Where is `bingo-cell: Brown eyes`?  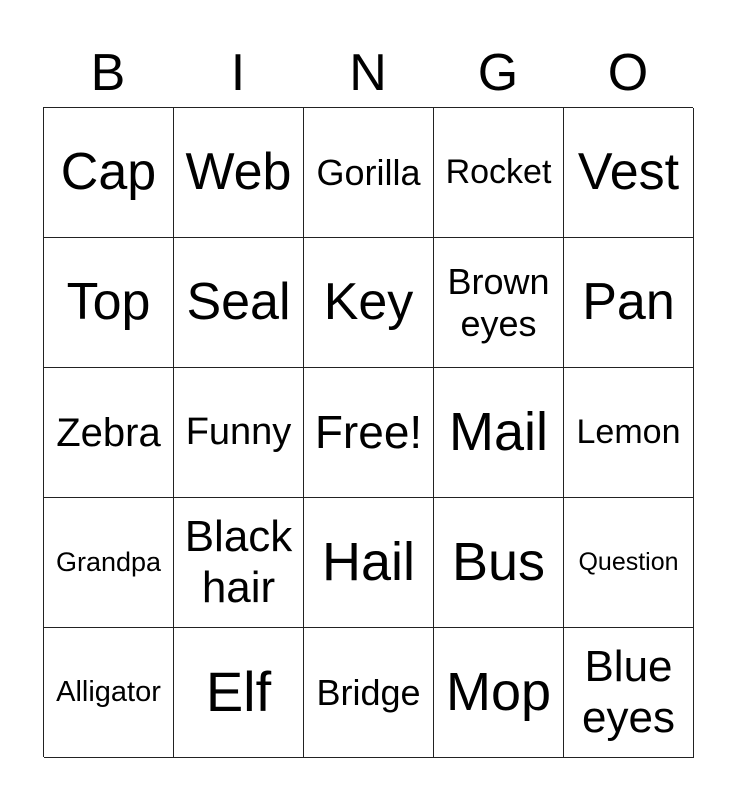 bingo-cell: Brown eyes is located at coordinates (499, 303).